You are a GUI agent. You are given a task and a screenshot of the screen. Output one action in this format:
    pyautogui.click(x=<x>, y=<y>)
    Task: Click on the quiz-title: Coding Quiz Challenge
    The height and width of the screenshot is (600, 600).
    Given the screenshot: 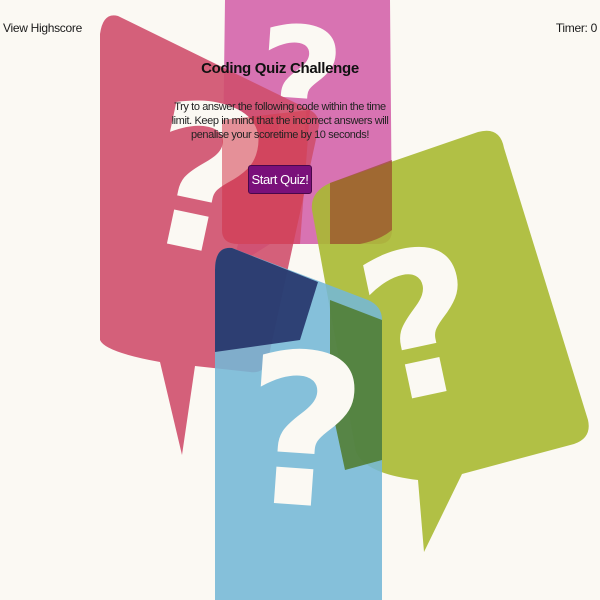 What is the action you would take?
    pyautogui.click(x=280, y=68)
    